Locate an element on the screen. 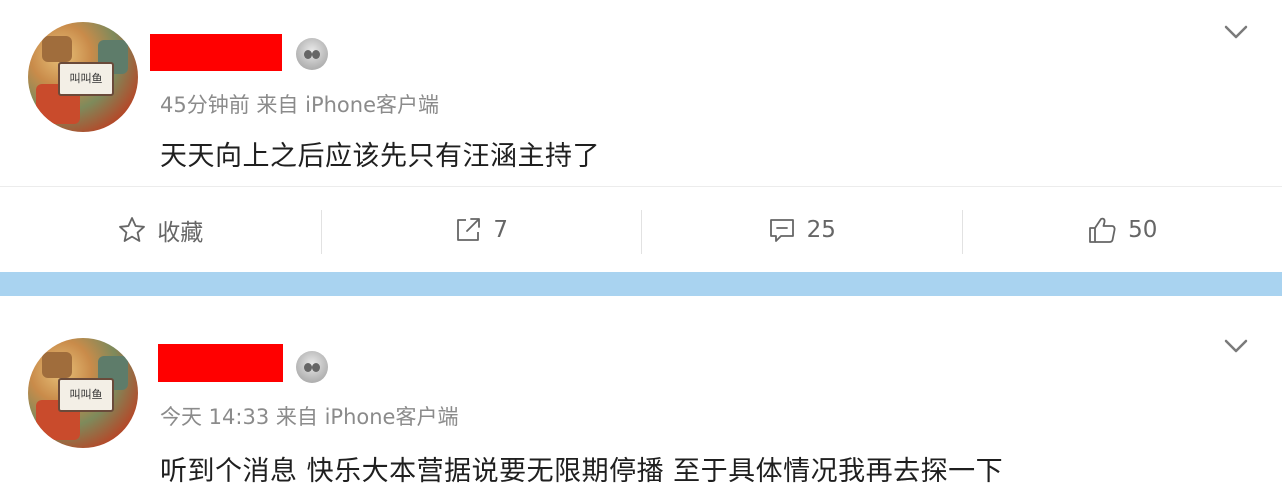  post-meta: 今天 14:33 来自 iPhone客户端 is located at coordinates (309, 416).